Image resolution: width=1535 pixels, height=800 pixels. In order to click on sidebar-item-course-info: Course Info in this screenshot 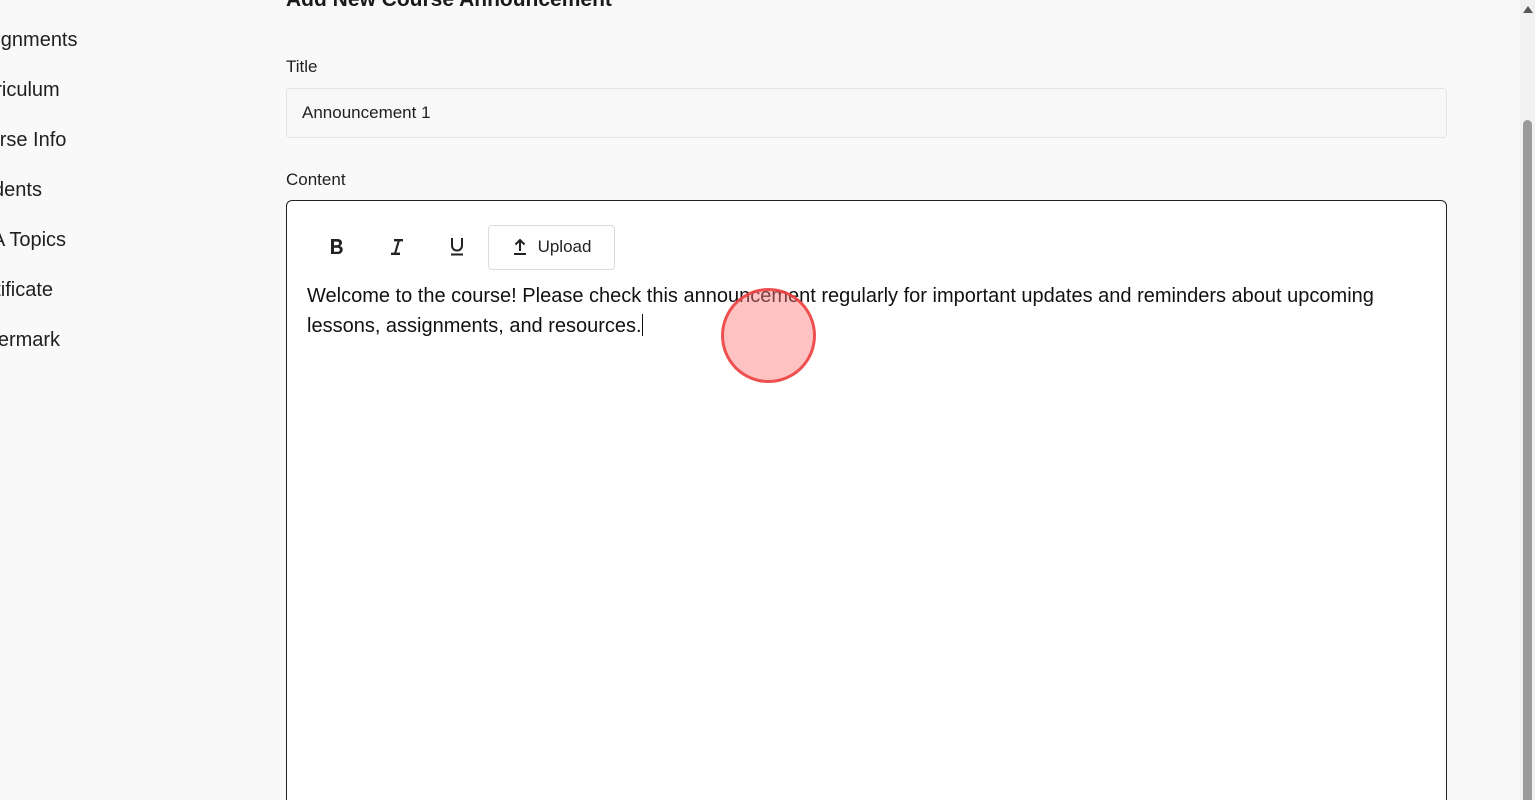, I will do `click(33, 140)`.